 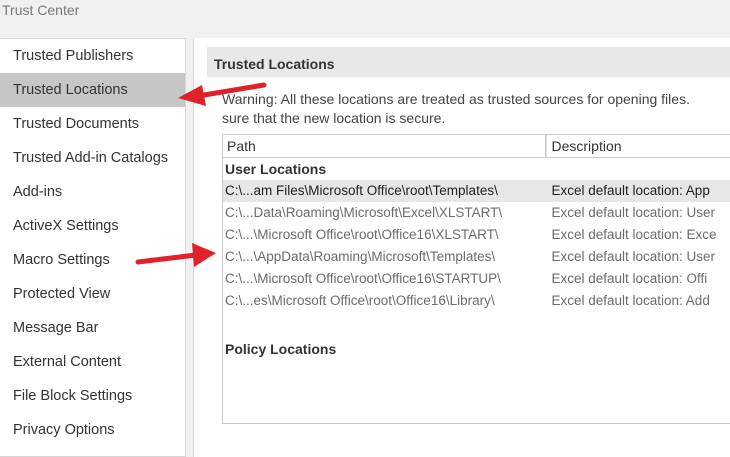 What do you see at coordinates (92, 430) in the screenshot?
I see `sidebar-item-privacy-options: Privacy Options` at bounding box center [92, 430].